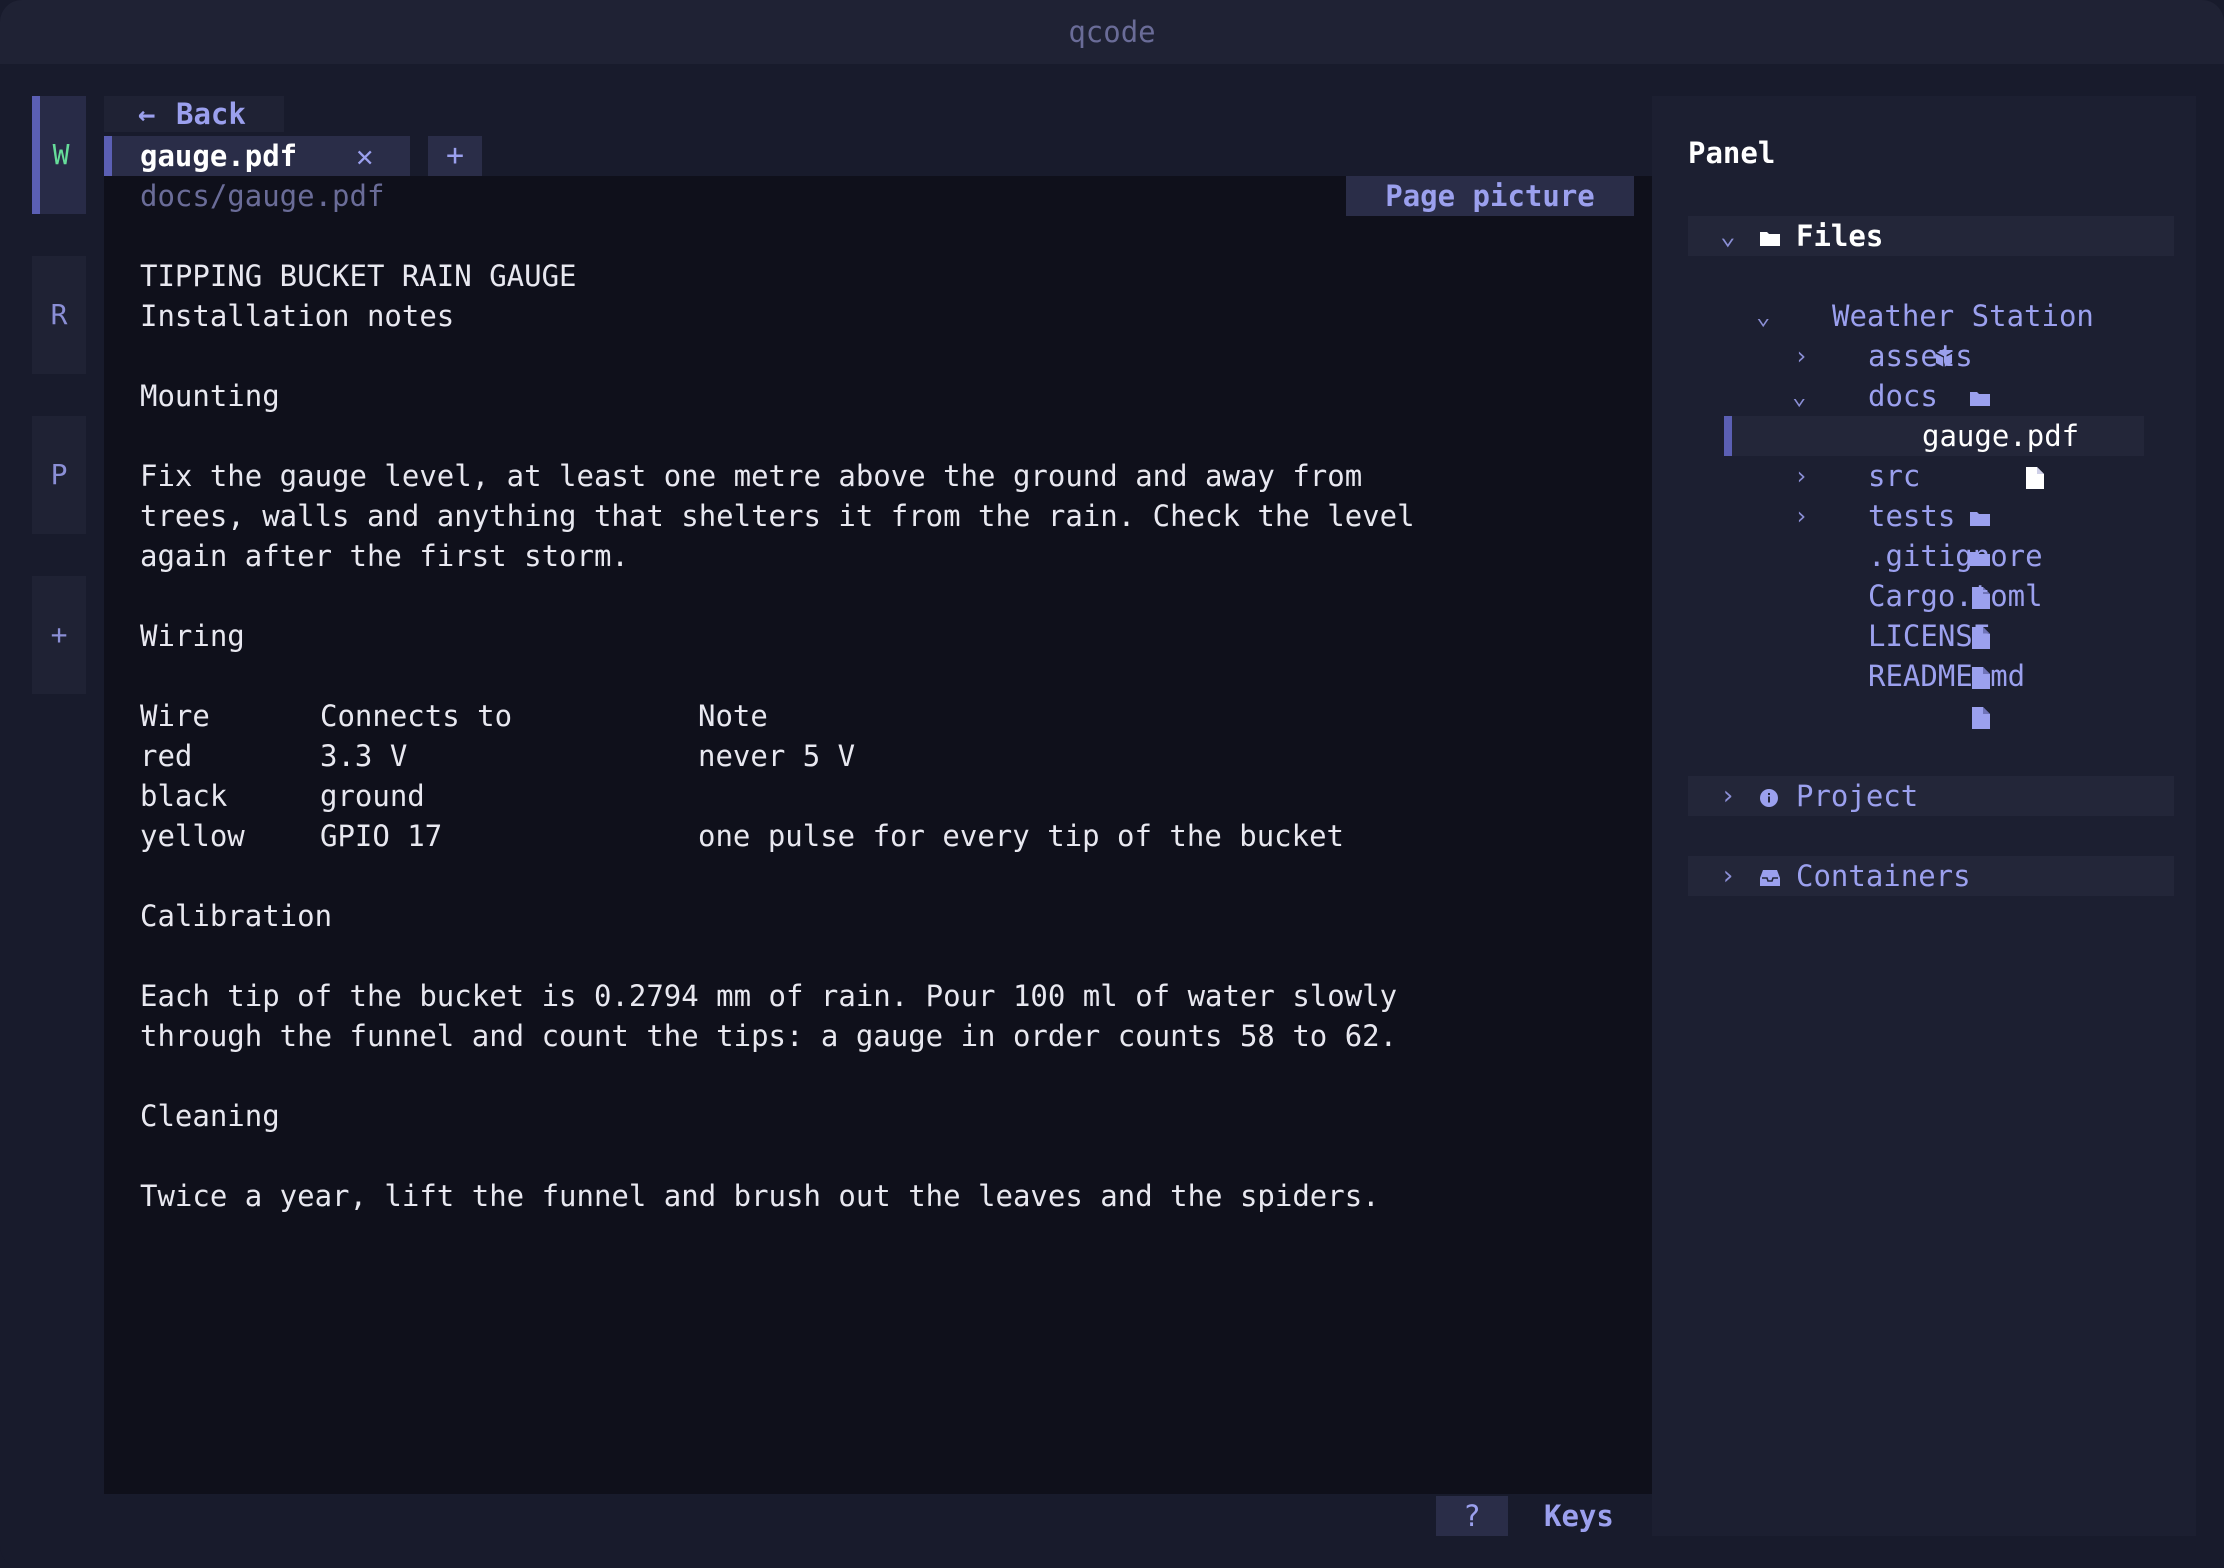 Image resolution: width=2224 pixels, height=1568 pixels. Describe the element at coordinates (1912, 516) in the screenshot. I see `tree-label: tests` at that location.